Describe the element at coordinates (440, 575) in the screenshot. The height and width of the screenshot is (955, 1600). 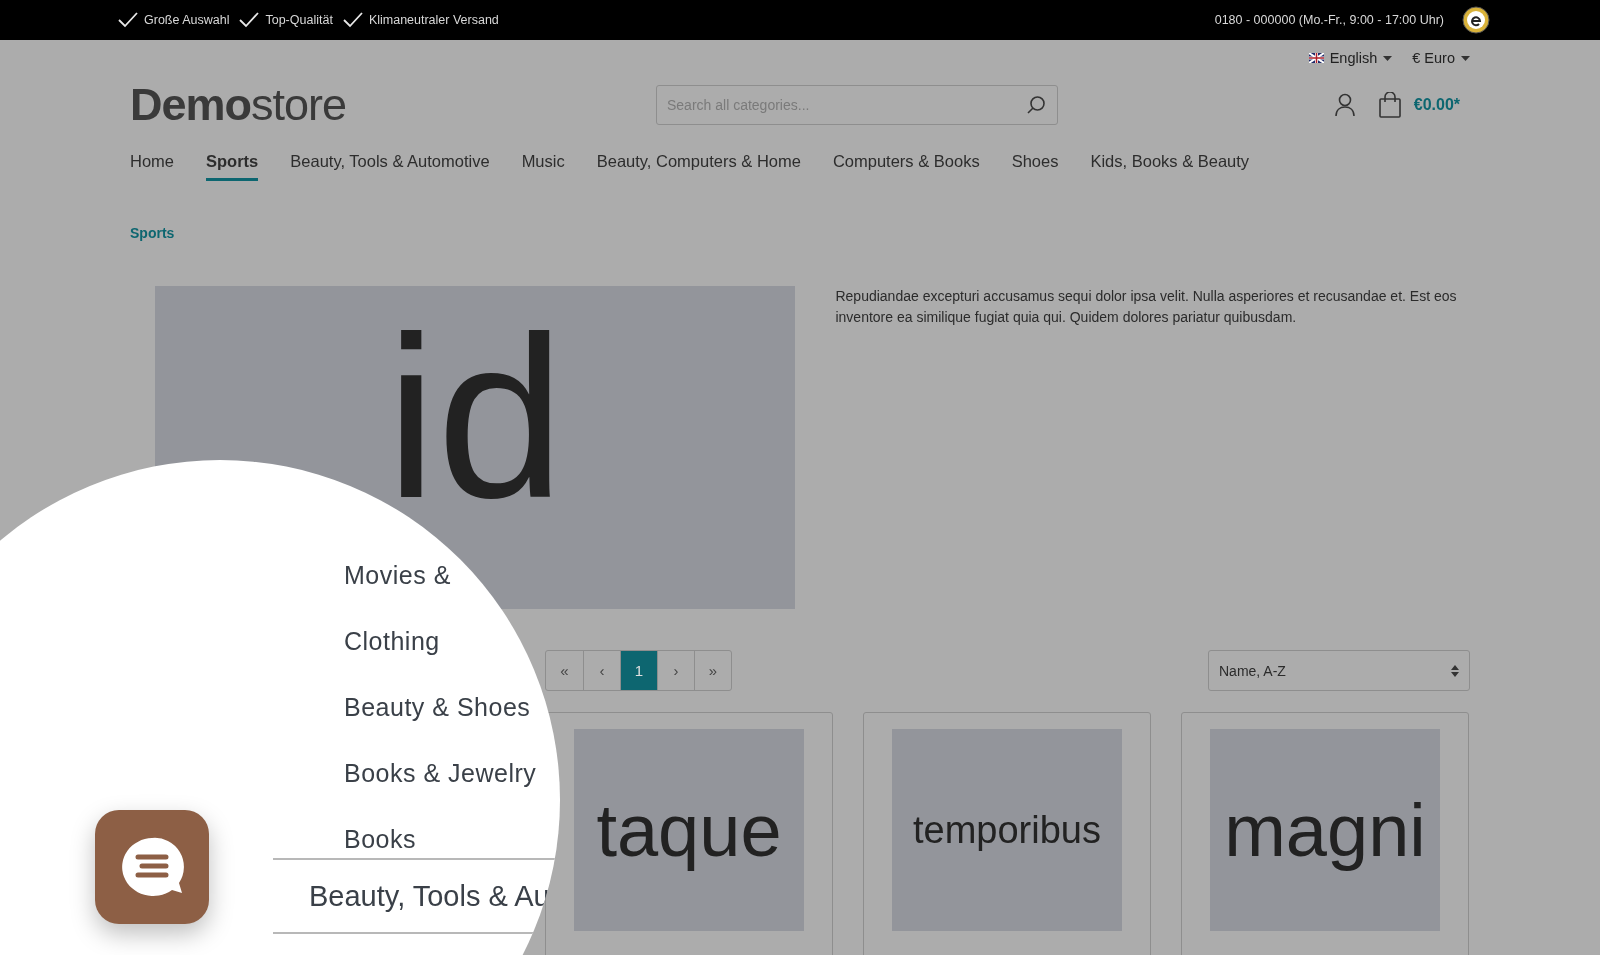
I see `menu-item: Movies &` at that location.